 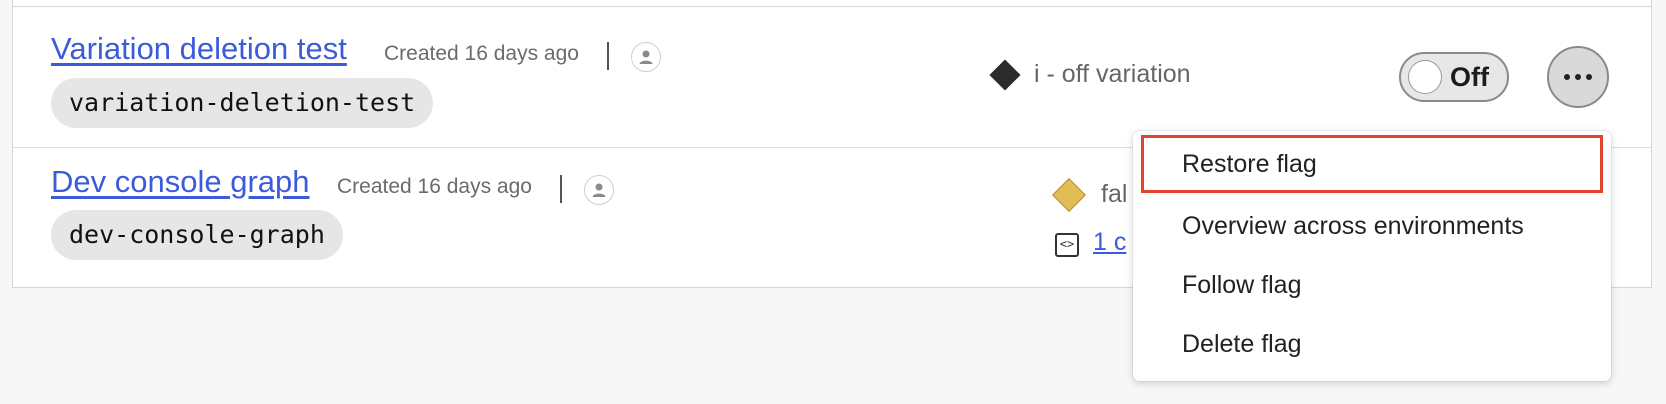 What do you see at coordinates (1109, 242) in the screenshot?
I see `code-references-link: 1 c` at bounding box center [1109, 242].